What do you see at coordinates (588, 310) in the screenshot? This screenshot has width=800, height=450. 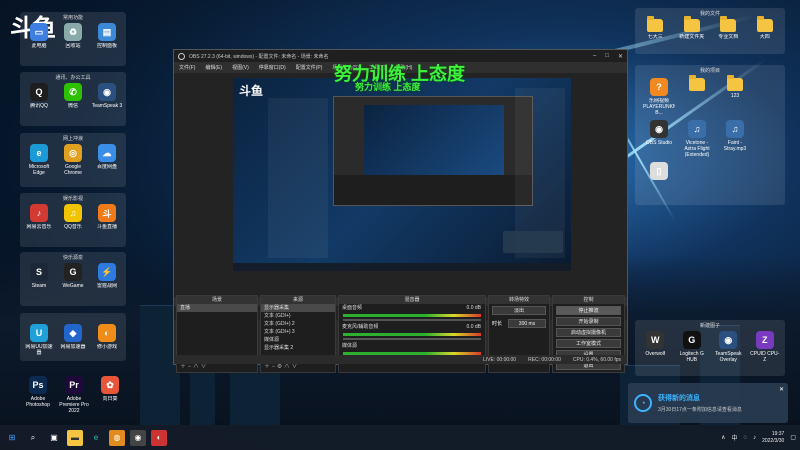 I see `control-button: 停止推流` at bounding box center [588, 310].